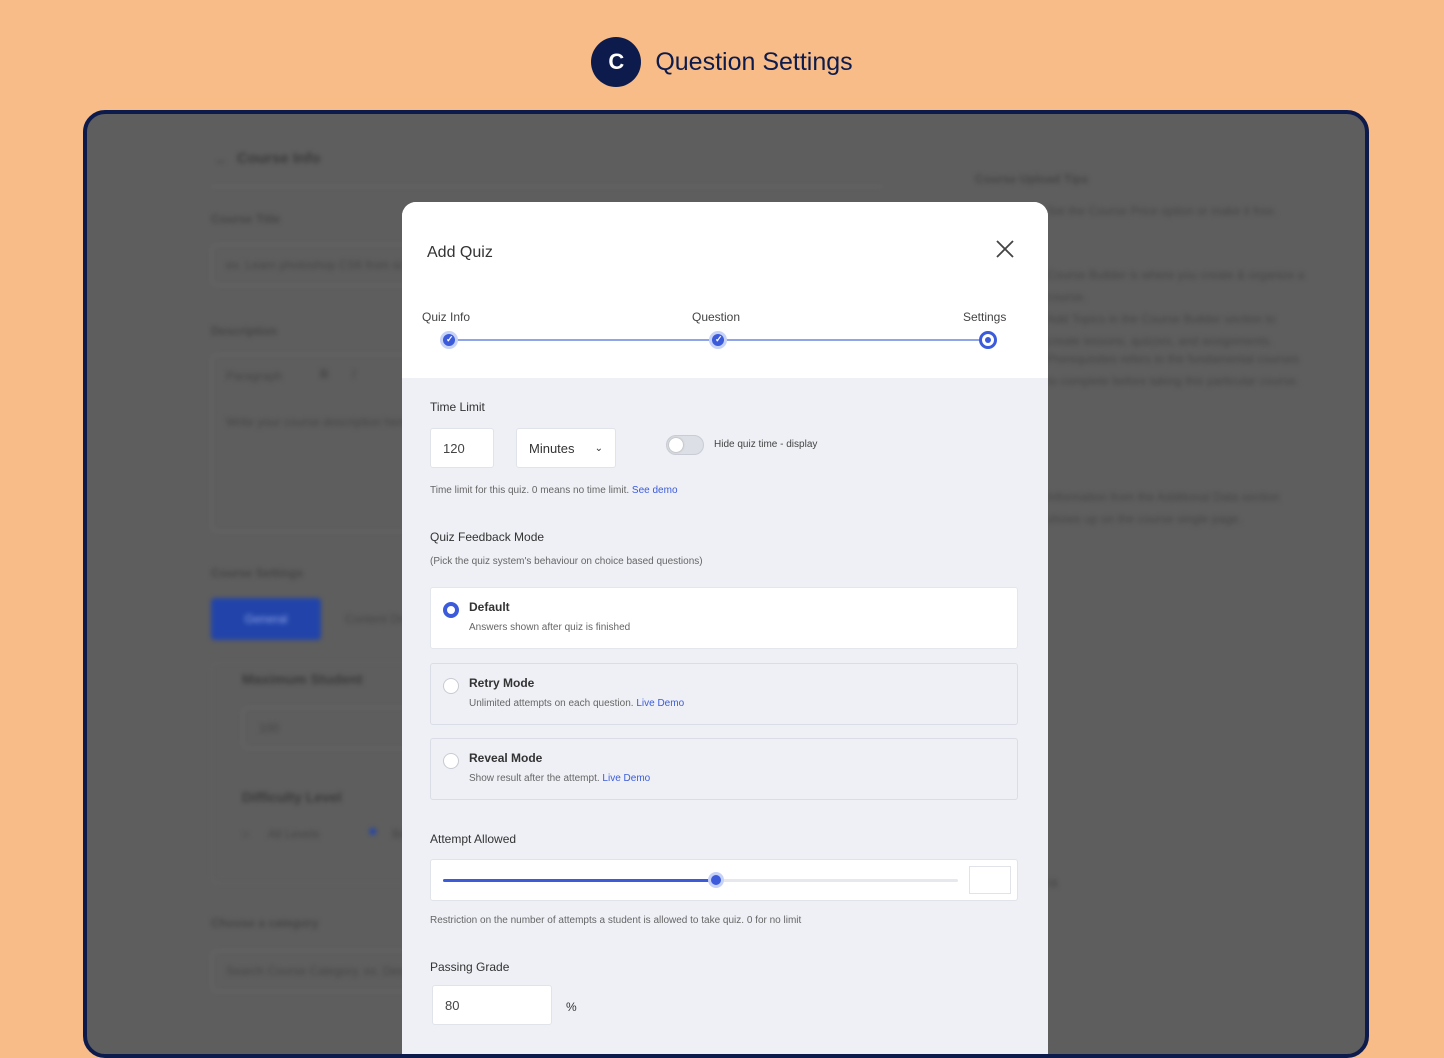  I want to click on attempts-slider-fill, so click(579, 880).